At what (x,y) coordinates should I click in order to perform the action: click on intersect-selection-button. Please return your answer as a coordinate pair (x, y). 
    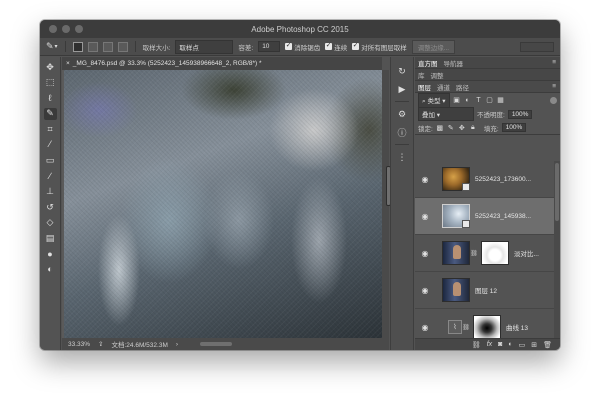
    Looking at the image, I should click on (122, 46).